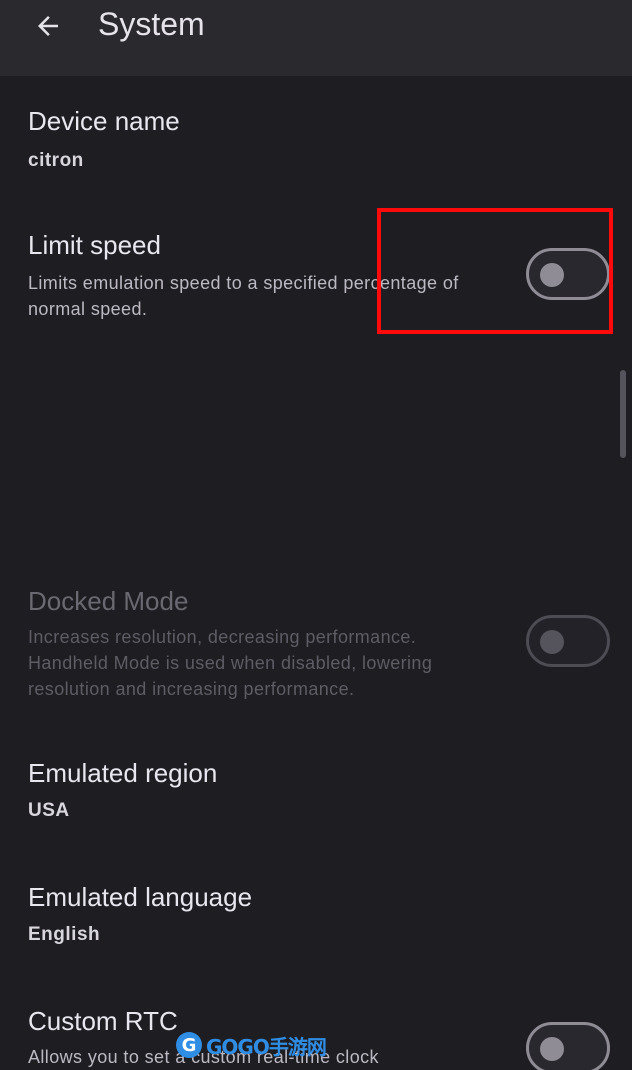  I want to click on limit-speed-title: Limit speed, so click(94, 245).